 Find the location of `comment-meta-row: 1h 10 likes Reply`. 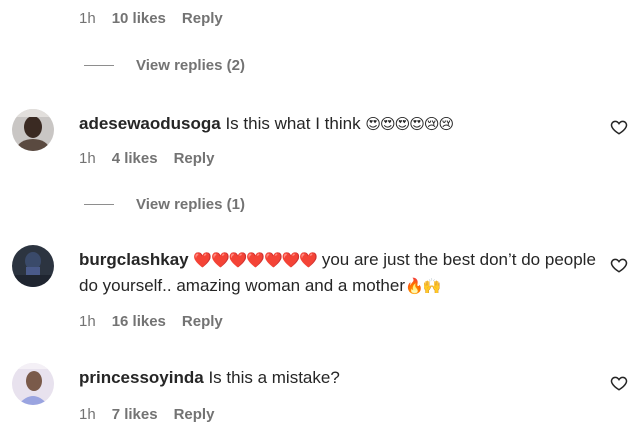

comment-meta-row: 1h 10 likes Reply is located at coordinates (151, 18).